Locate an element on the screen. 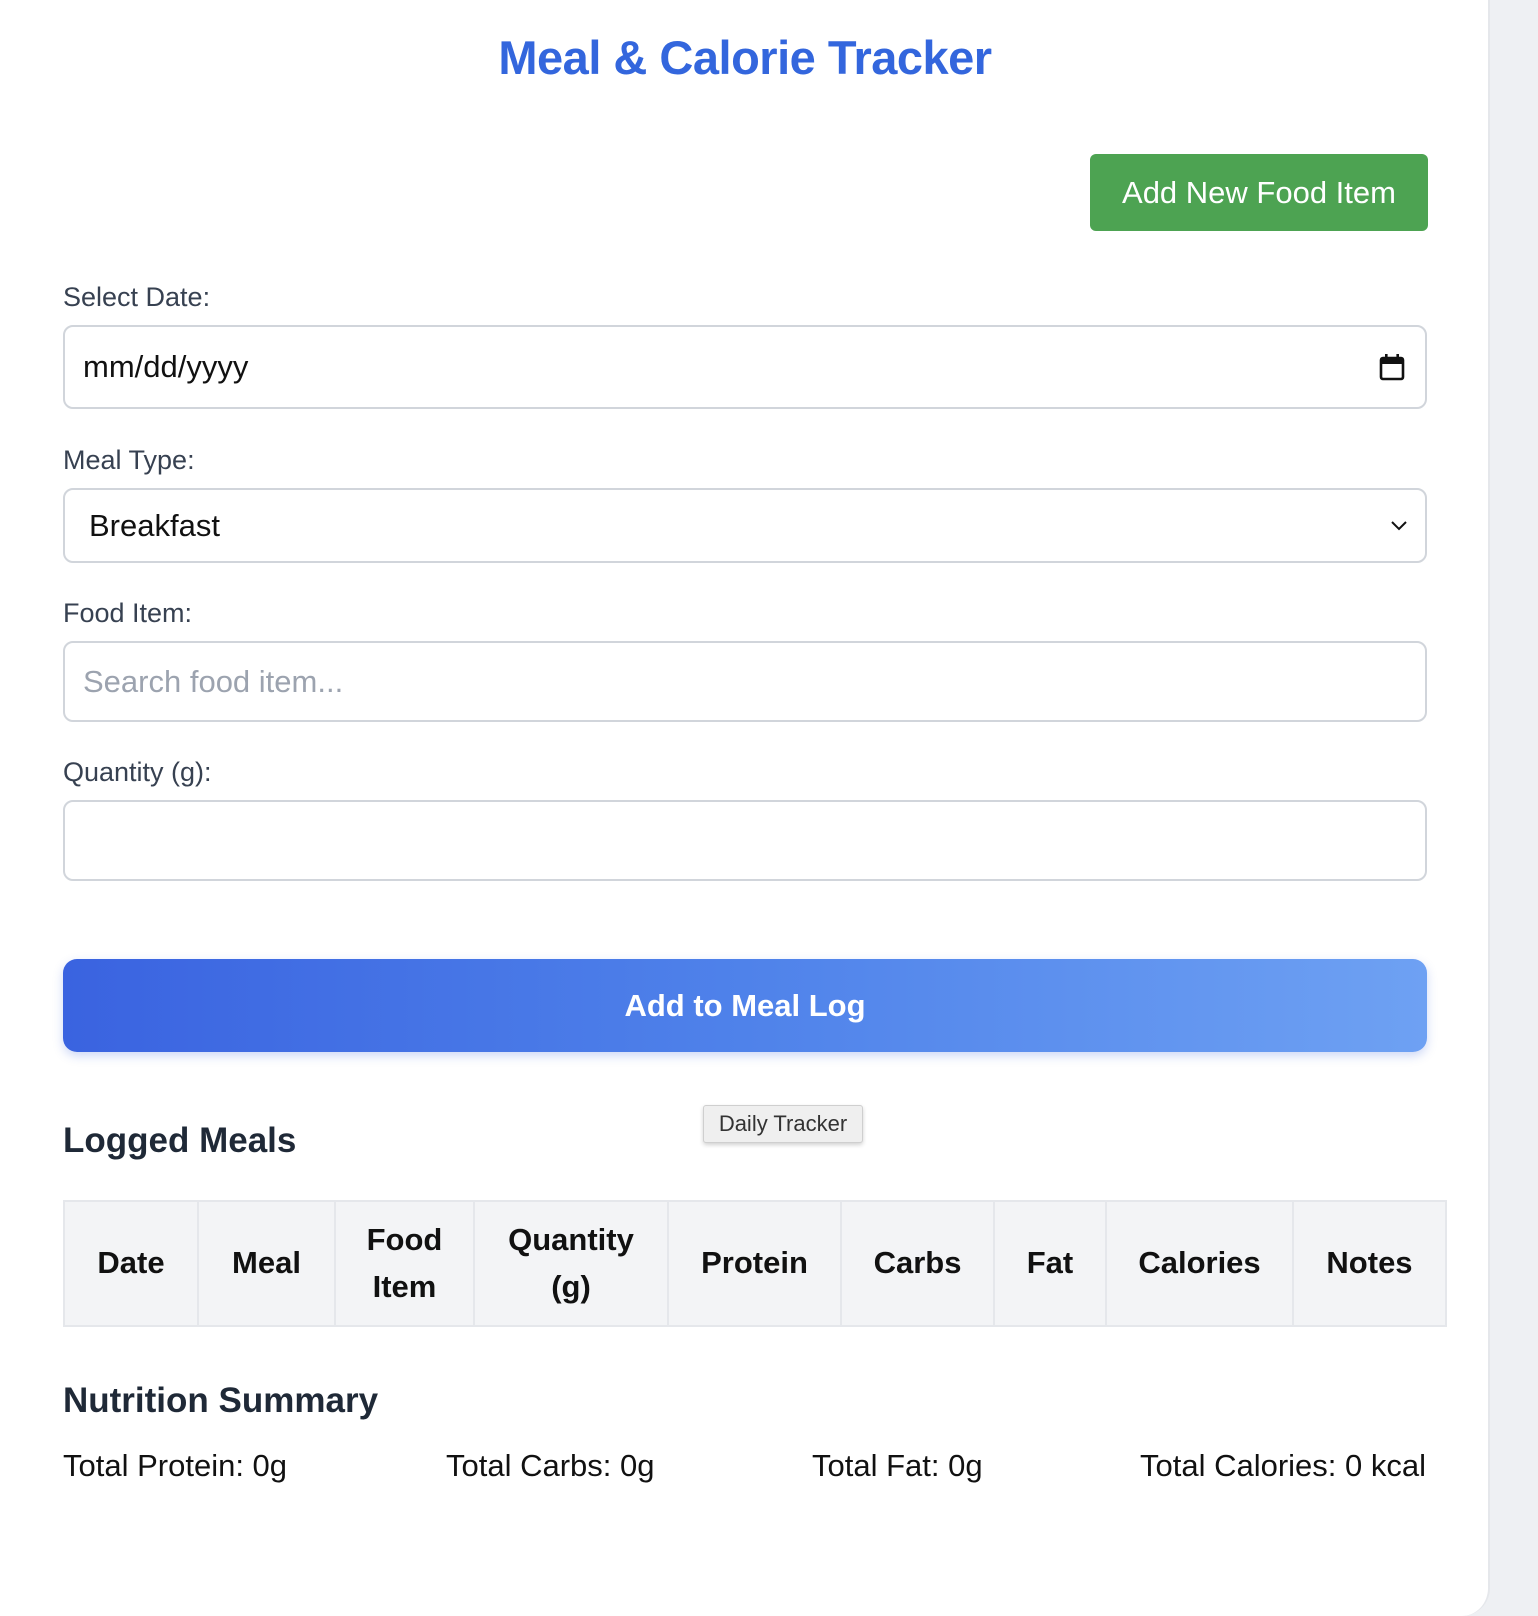 The width and height of the screenshot is (1538, 1616). chevron-down-icon is located at coordinates (1399, 526).